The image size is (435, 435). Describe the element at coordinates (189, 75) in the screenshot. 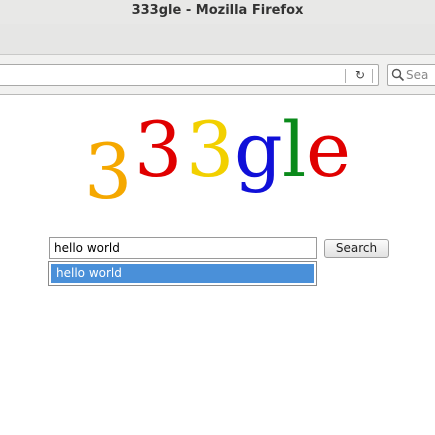

I see `url-bar: ↻` at that location.